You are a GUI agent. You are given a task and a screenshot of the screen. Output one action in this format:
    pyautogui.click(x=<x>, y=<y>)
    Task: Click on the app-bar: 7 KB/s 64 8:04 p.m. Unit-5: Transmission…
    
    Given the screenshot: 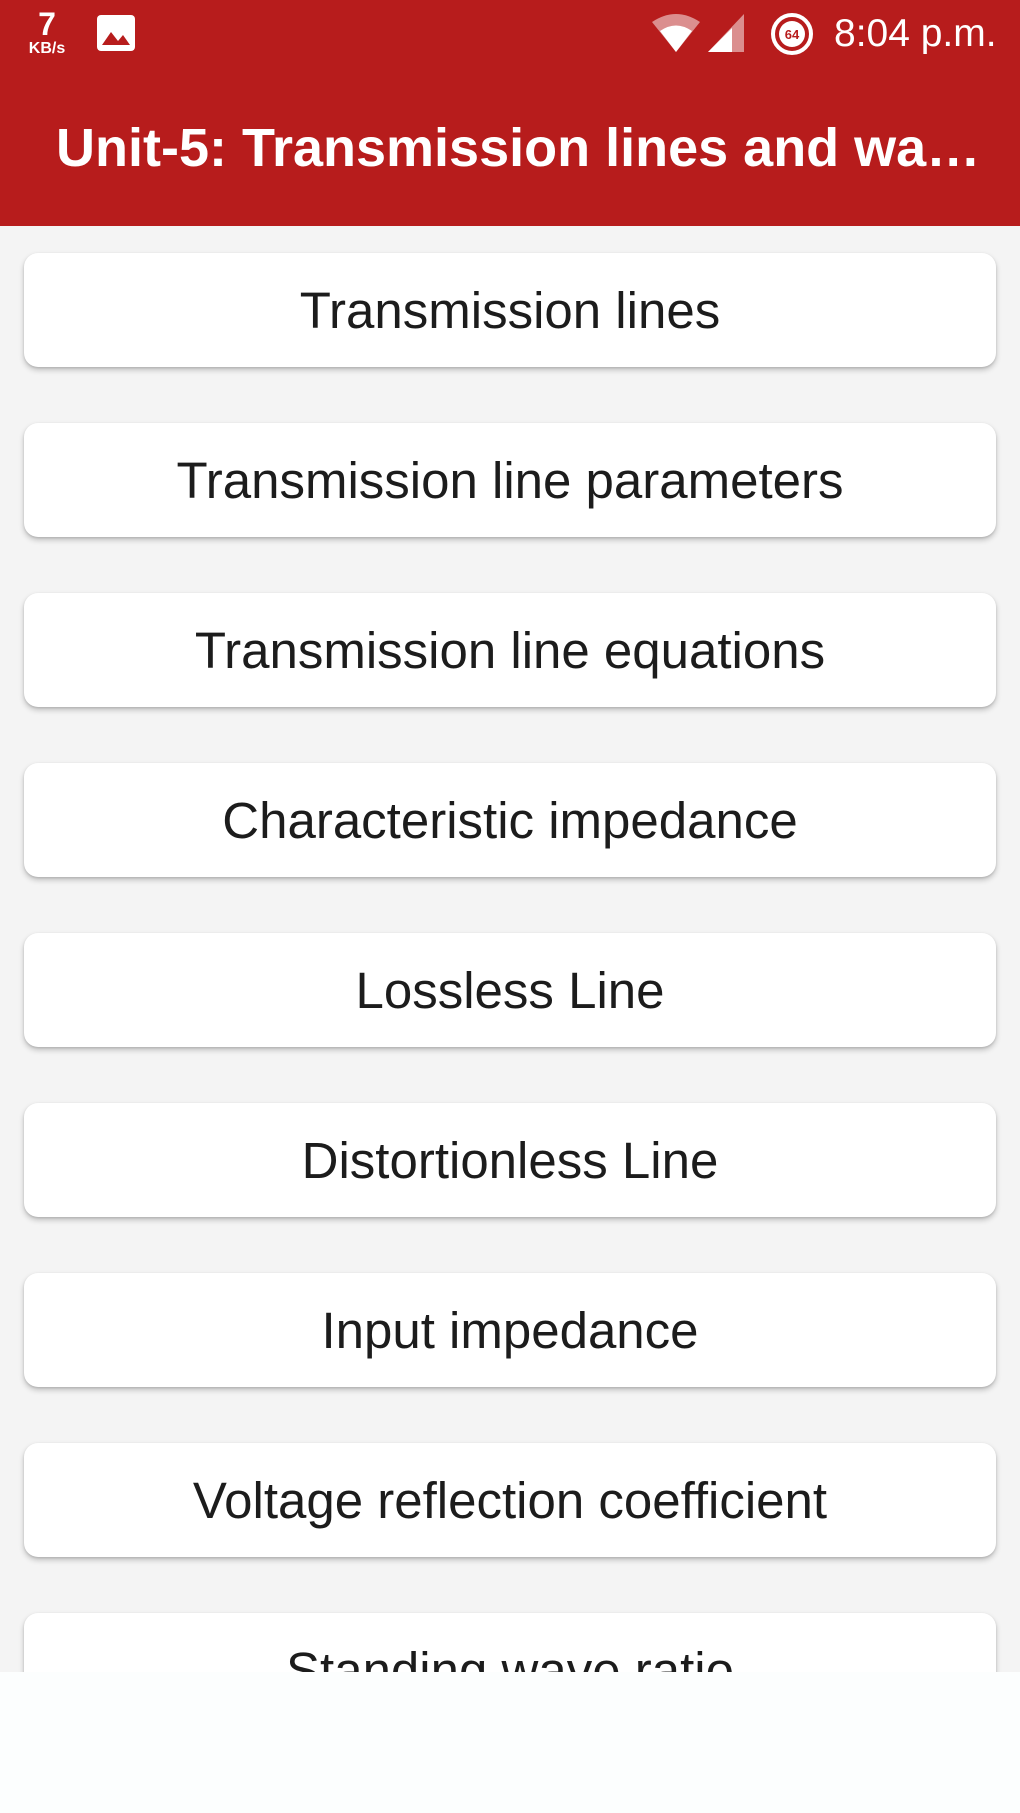 What is the action you would take?
    pyautogui.click(x=510, y=113)
    